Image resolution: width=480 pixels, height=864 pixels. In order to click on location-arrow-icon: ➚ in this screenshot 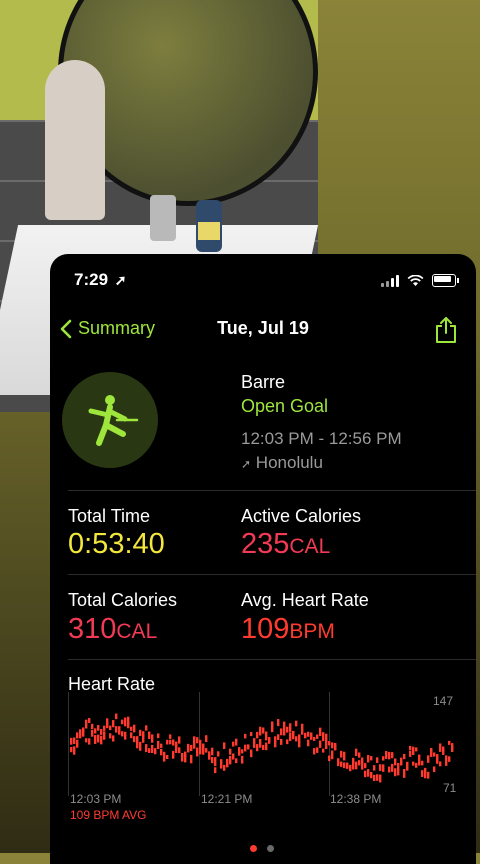, I will do `click(120, 280)`.